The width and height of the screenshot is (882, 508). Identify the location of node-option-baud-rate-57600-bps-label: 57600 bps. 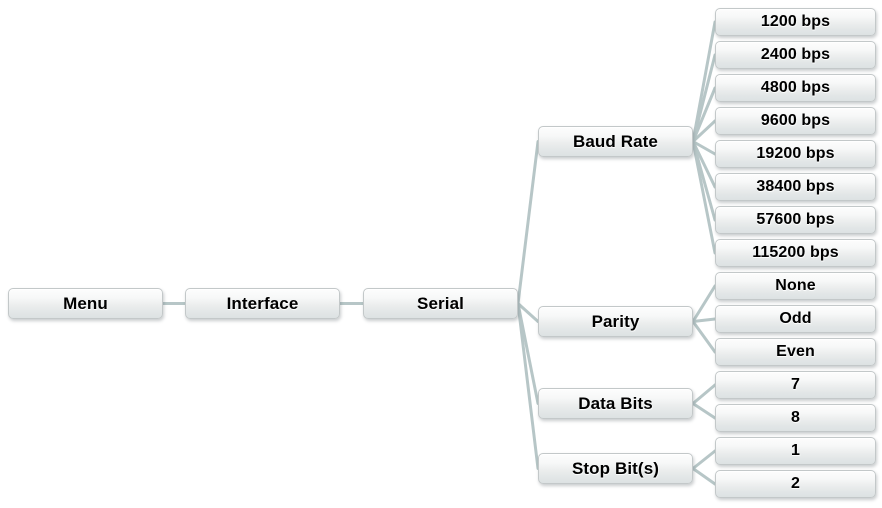
(795, 219).